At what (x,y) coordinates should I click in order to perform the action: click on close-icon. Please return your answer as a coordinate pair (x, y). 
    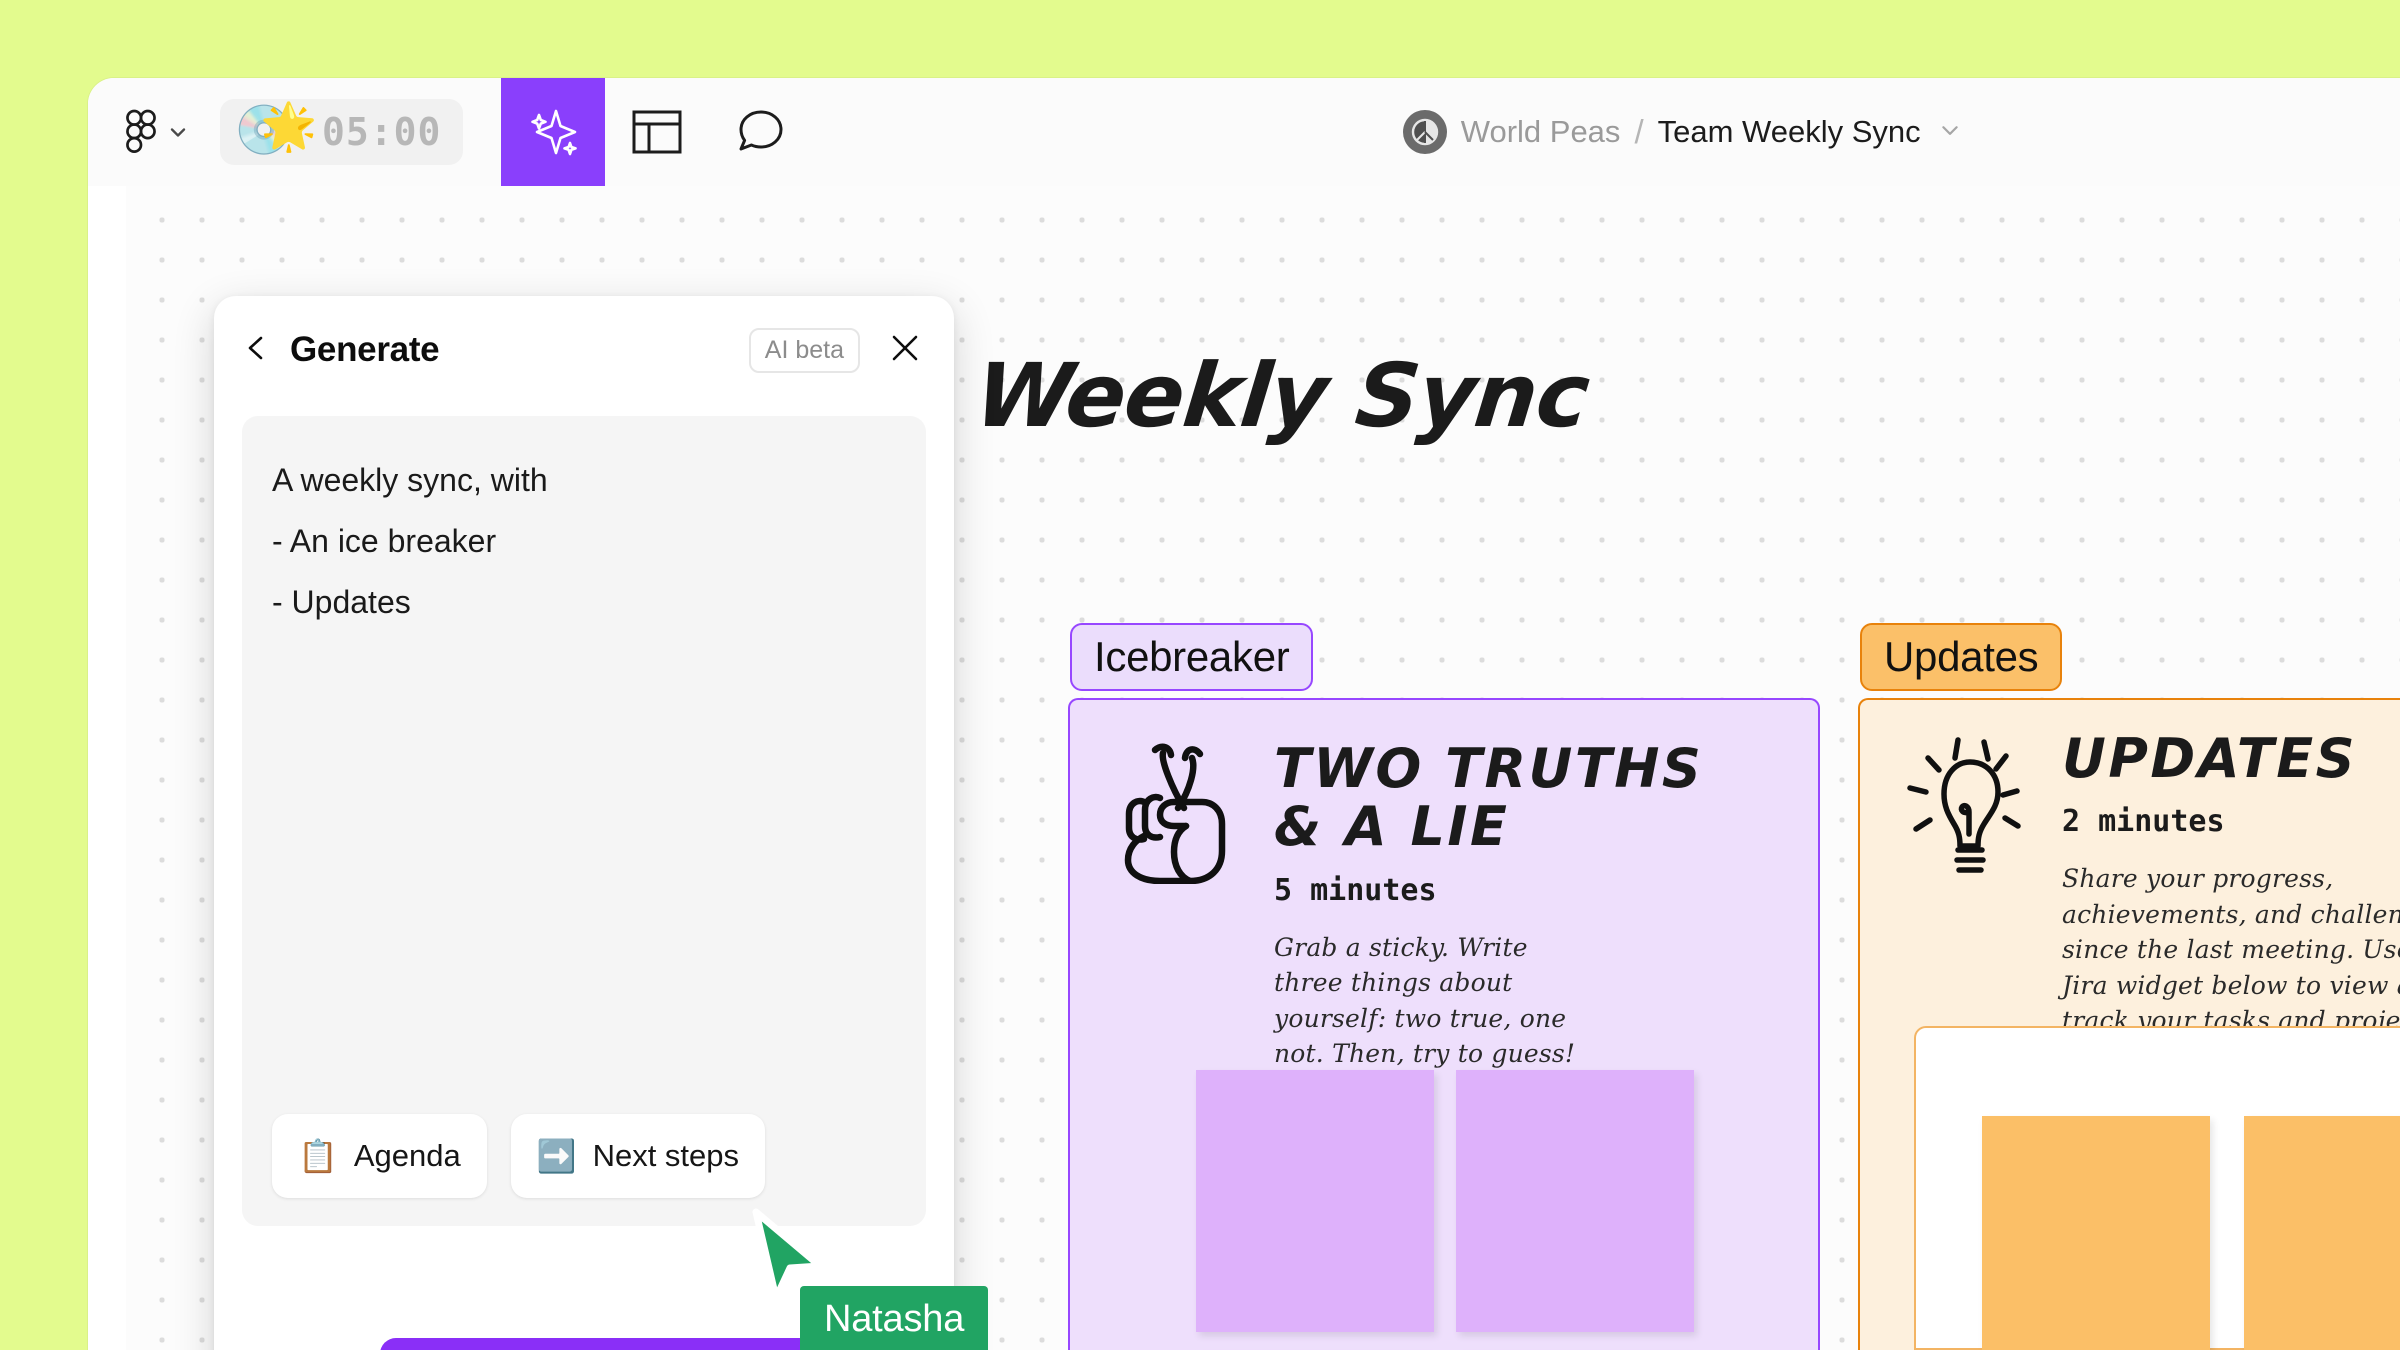
    Looking at the image, I should click on (900, 350).